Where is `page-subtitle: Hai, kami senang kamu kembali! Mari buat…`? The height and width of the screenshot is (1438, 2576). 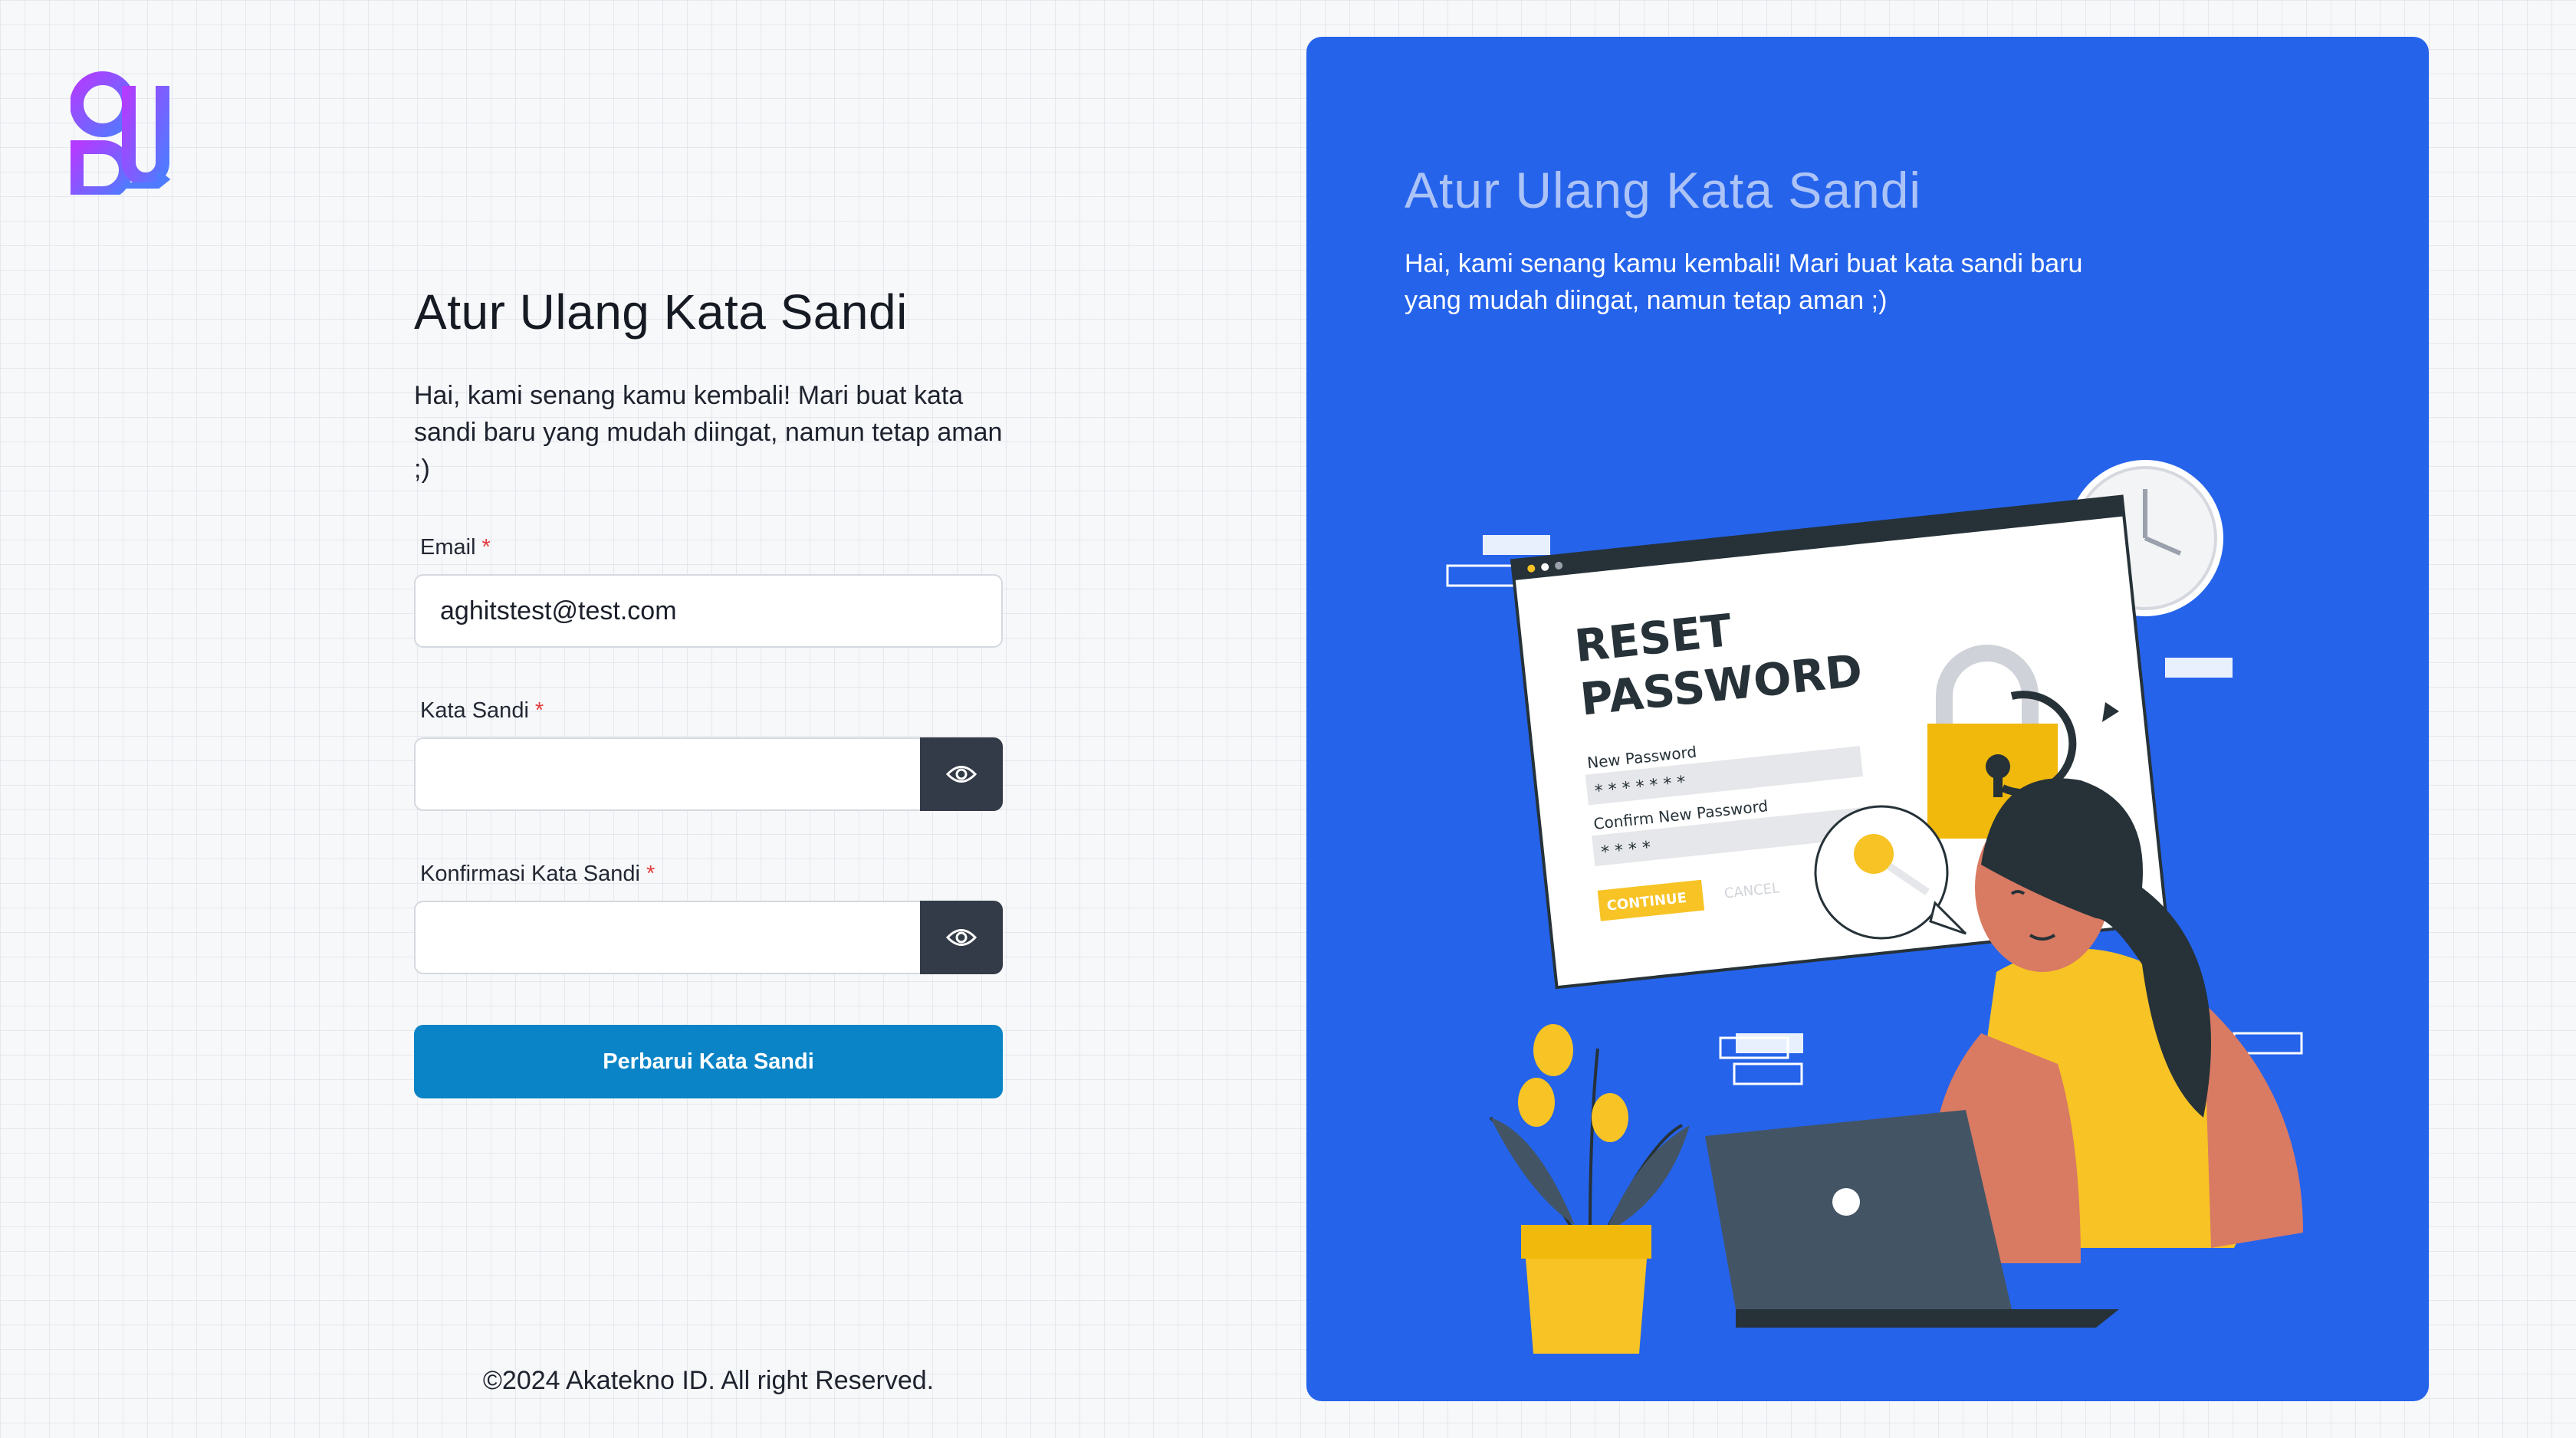 page-subtitle: Hai, kami senang kamu kembali! Mari buat… is located at coordinates (709, 432).